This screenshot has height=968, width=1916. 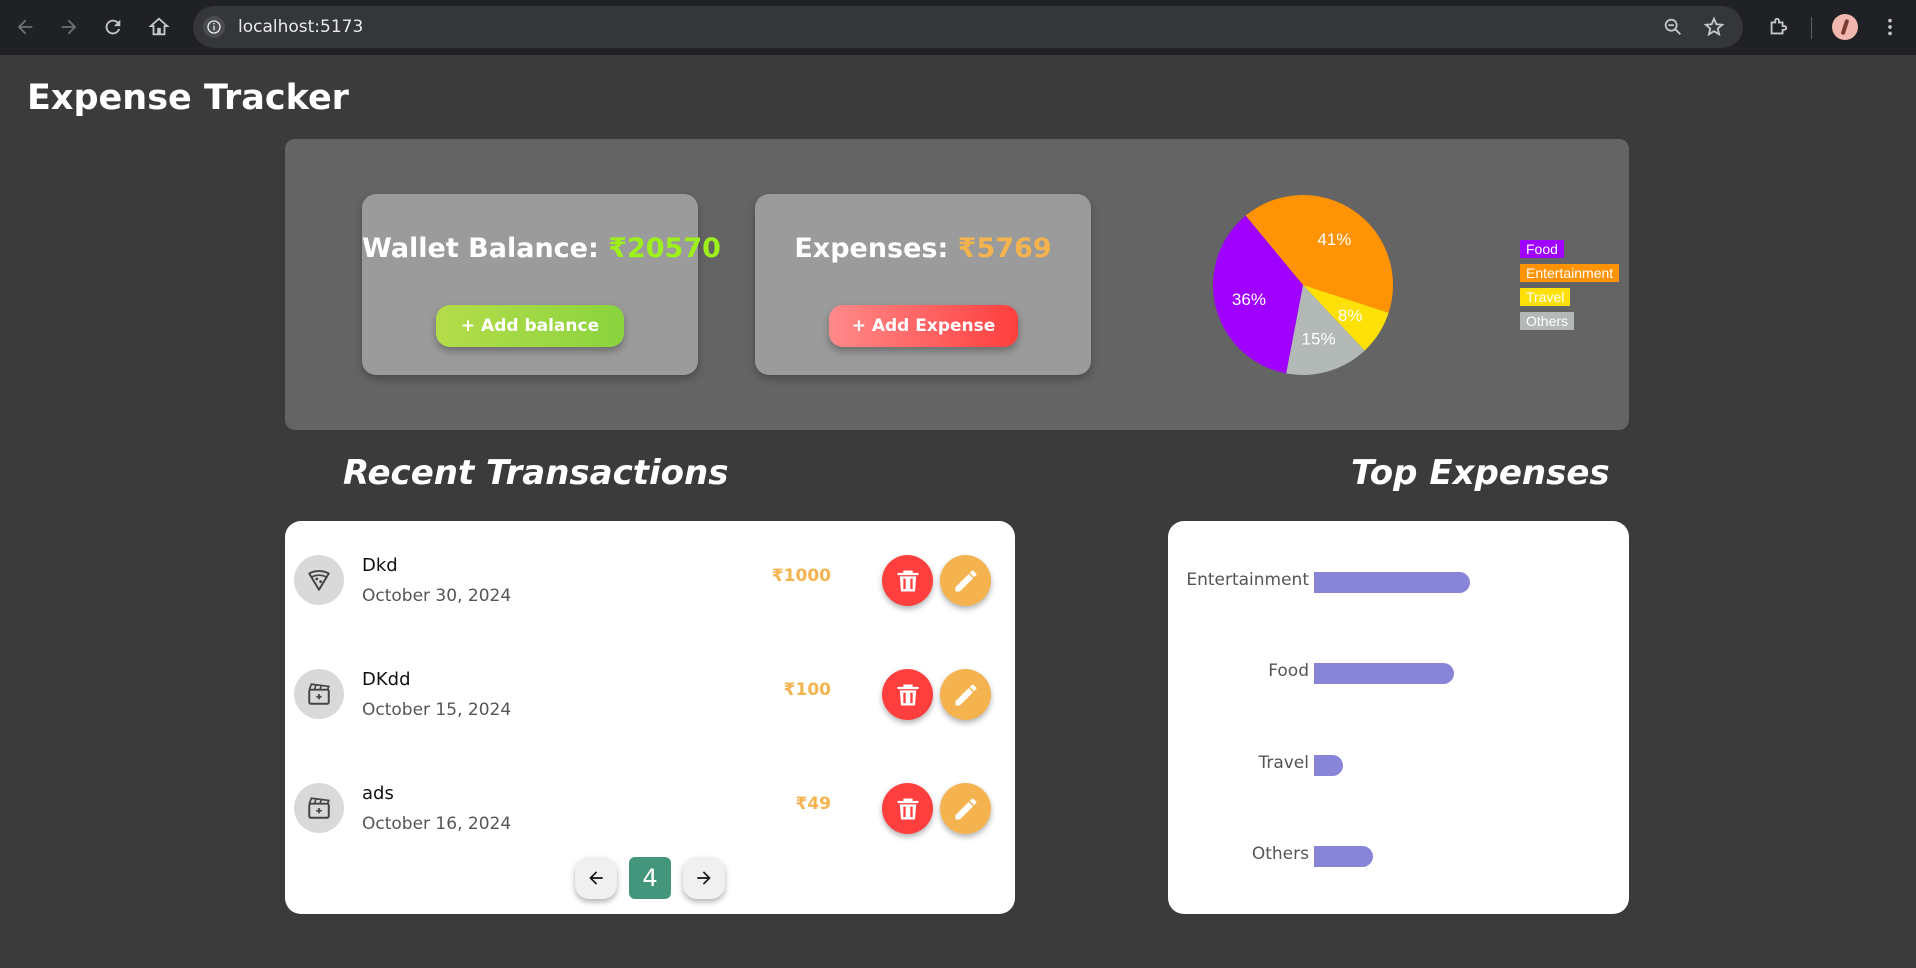 I want to click on transaction-name: ads, so click(x=378, y=793).